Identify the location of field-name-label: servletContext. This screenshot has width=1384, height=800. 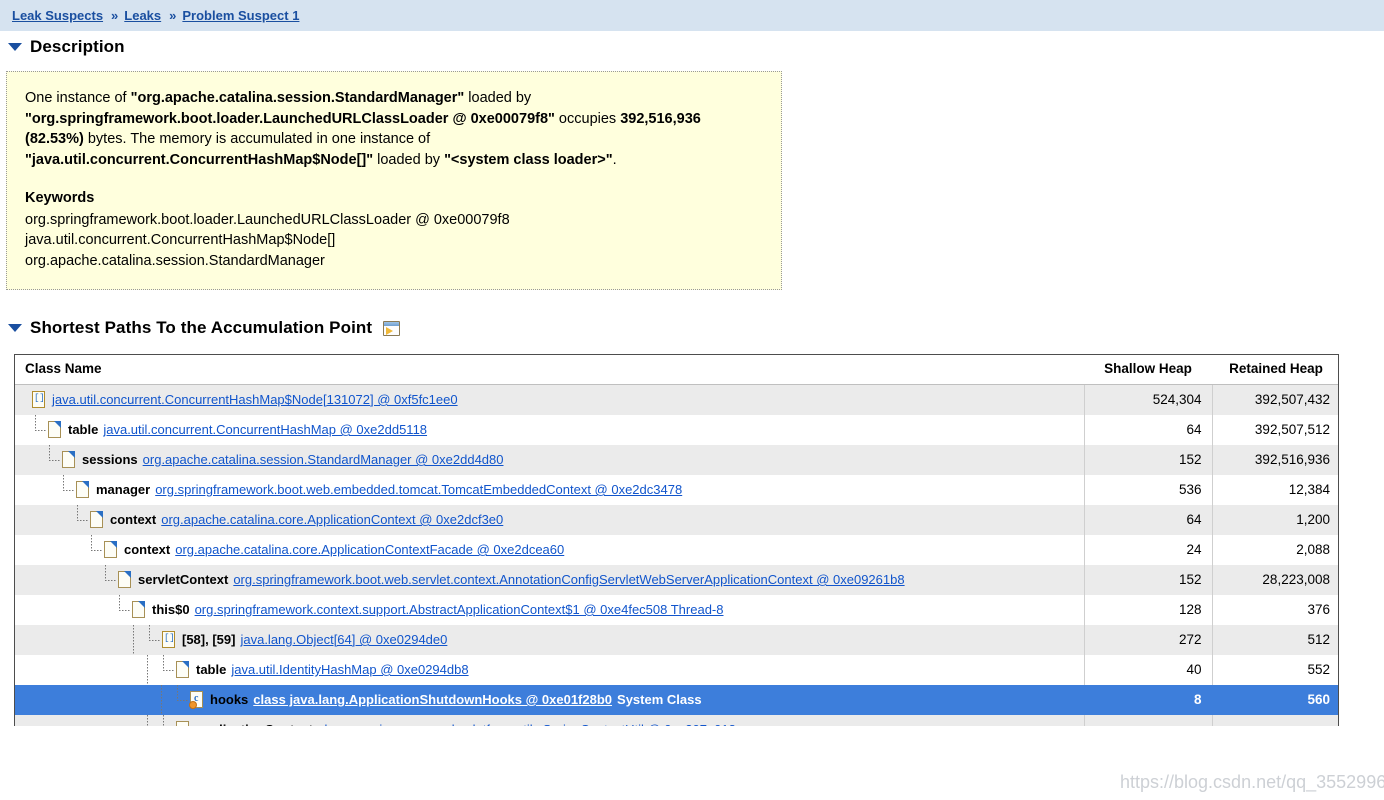
(183, 579).